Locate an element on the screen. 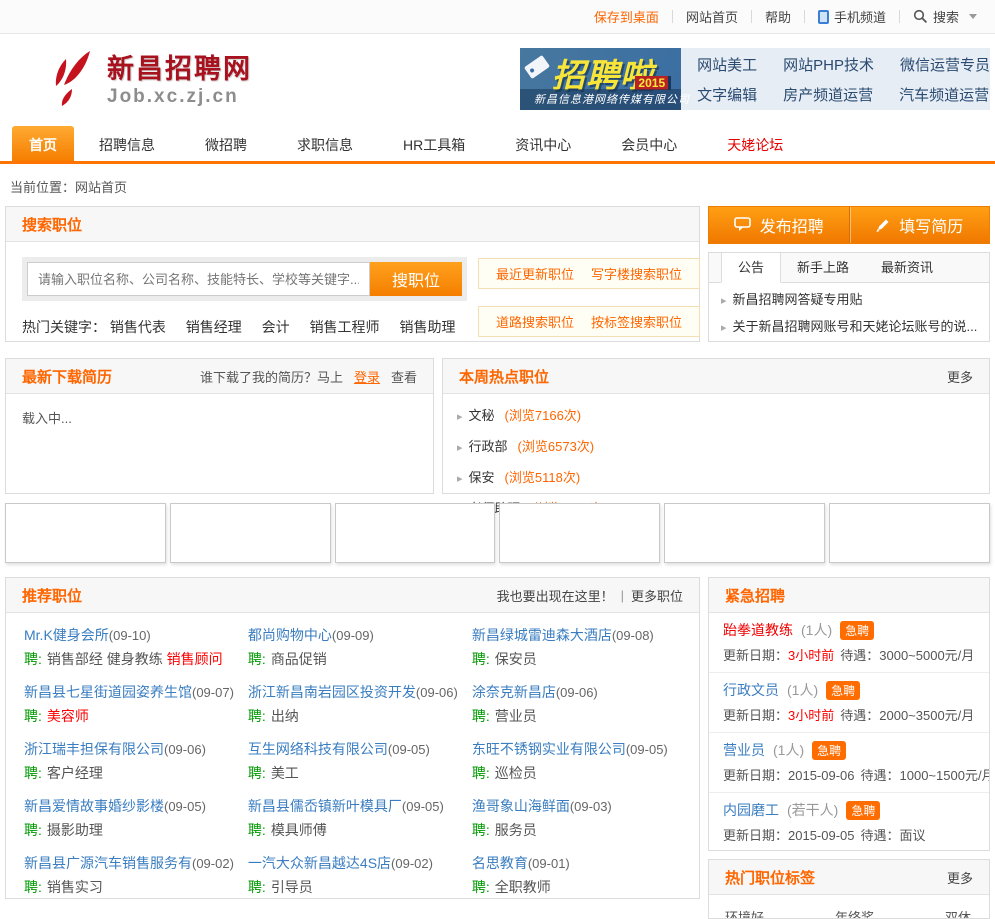 This screenshot has height=919, width=995. nav-forum: 天姥论坛 is located at coordinates (755, 143).